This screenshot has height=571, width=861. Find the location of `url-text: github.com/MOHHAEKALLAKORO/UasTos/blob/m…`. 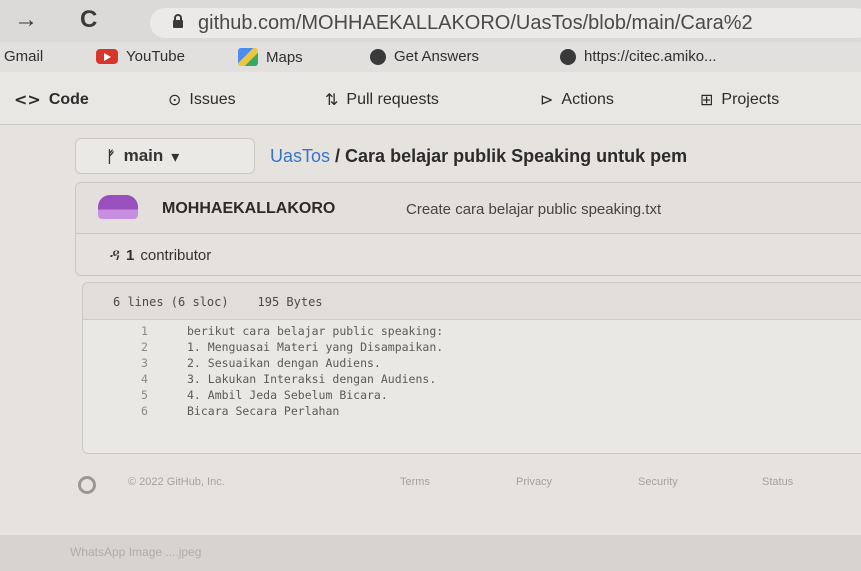

url-text: github.com/MOHHAEKALLAKORO/UasTos/blob/m… is located at coordinates (475, 23).